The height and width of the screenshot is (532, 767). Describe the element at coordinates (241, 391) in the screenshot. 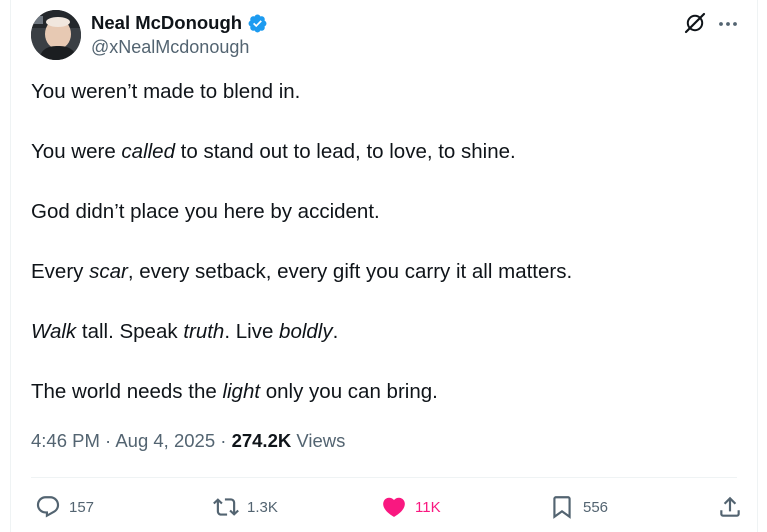

I see `italic-text: light` at that location.